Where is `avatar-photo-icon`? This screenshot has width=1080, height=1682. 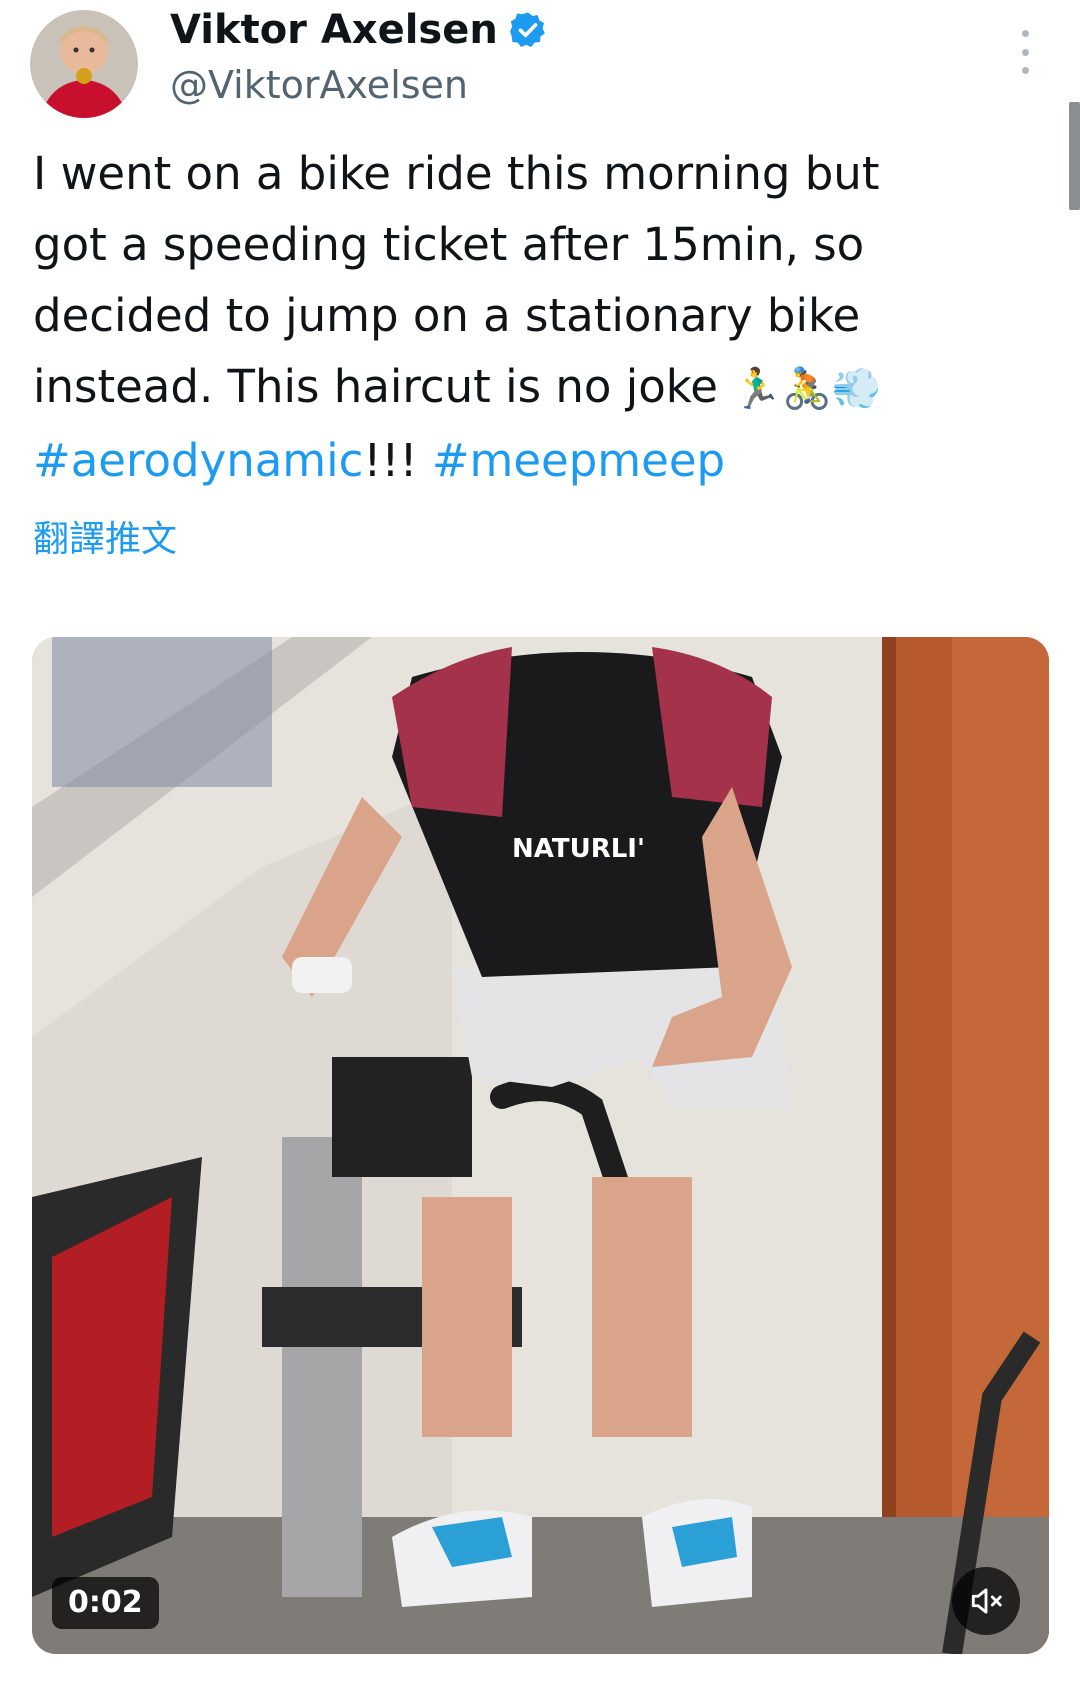
avatar-photo-icon is located at coordinates (84, 64).